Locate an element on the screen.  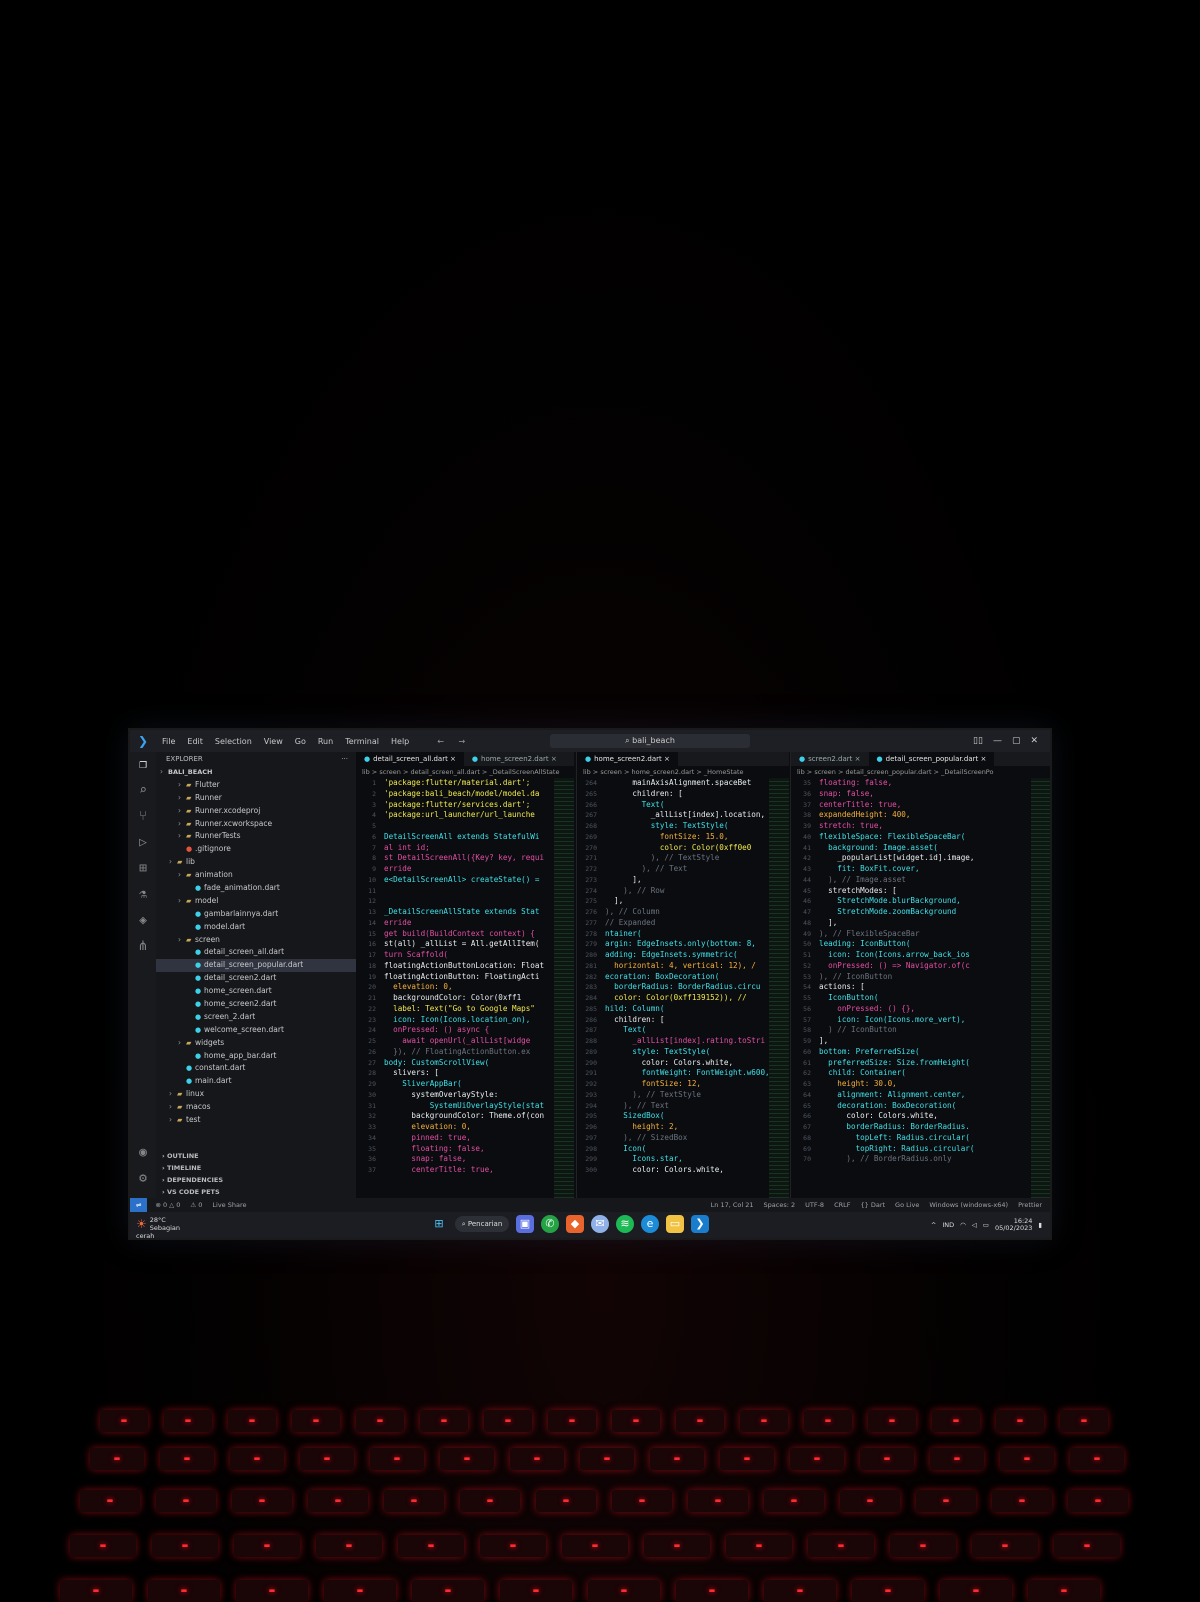
run-debug-icon: ▷ is located at coordinates (143, 843).